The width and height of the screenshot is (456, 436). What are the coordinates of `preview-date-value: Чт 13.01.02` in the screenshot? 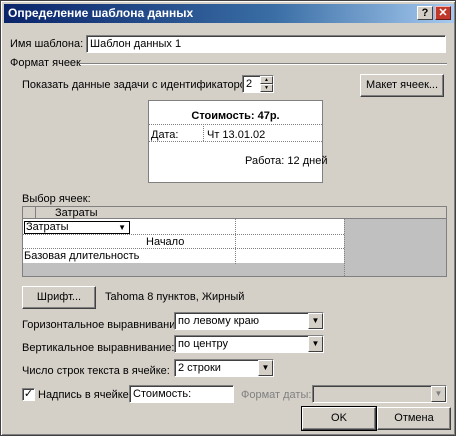 It's located at (236, 135).